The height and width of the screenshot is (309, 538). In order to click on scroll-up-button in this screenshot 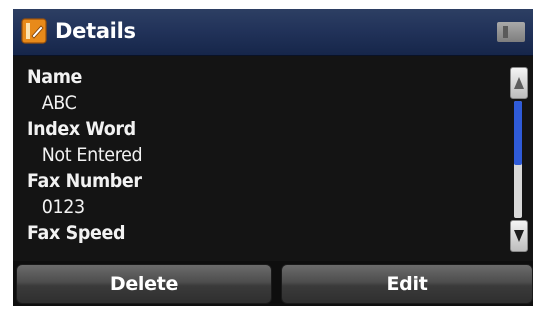, I will do `click(519, 83)`.